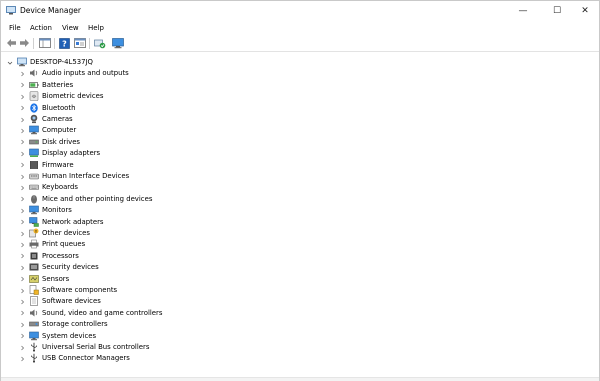  I want to click on monitor-icon, so click(34, 210).